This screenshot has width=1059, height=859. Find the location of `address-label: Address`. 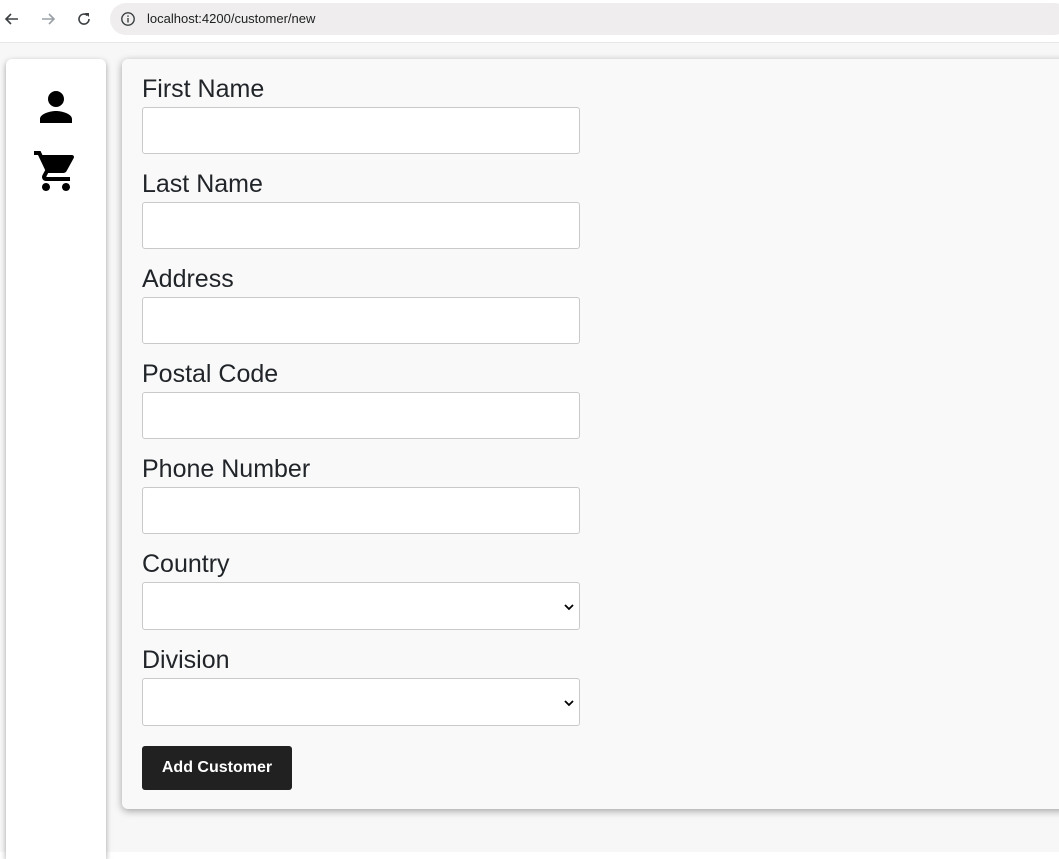

address-label: Address is located at coordinates (188, 279).